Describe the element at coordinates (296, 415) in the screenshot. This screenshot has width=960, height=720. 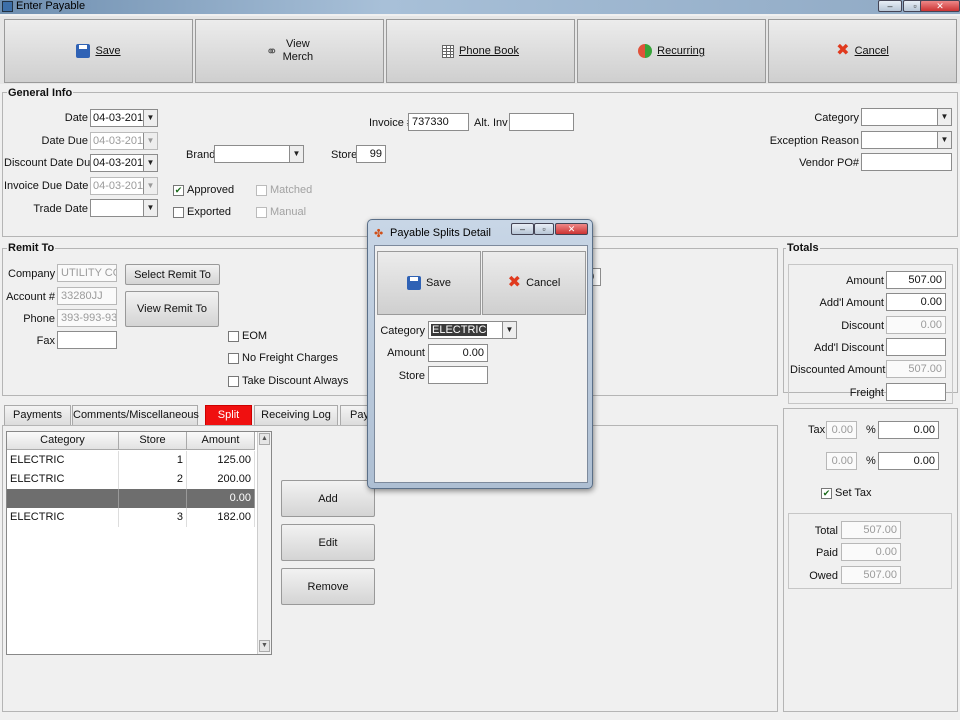
I see `tab-receiving-log: Receiving Log` at that location.